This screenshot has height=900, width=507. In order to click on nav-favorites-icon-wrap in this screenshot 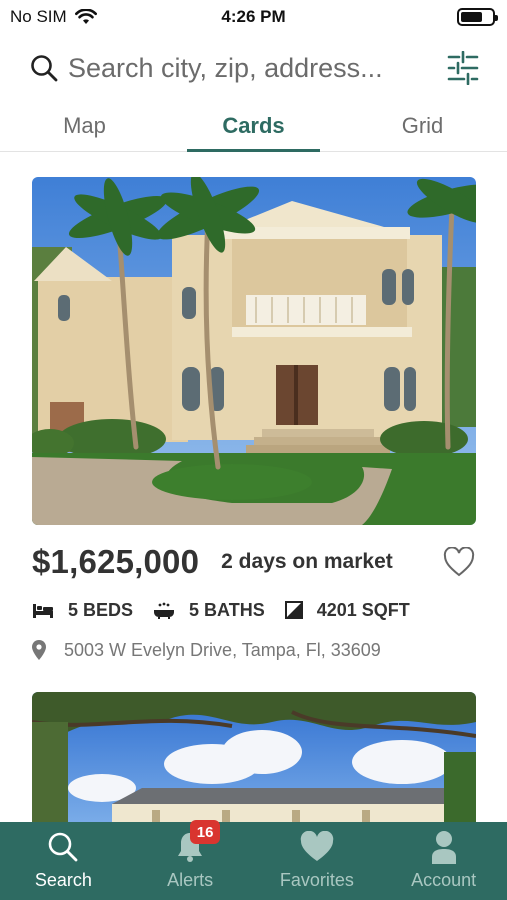, I will do `click(317, 847)`.